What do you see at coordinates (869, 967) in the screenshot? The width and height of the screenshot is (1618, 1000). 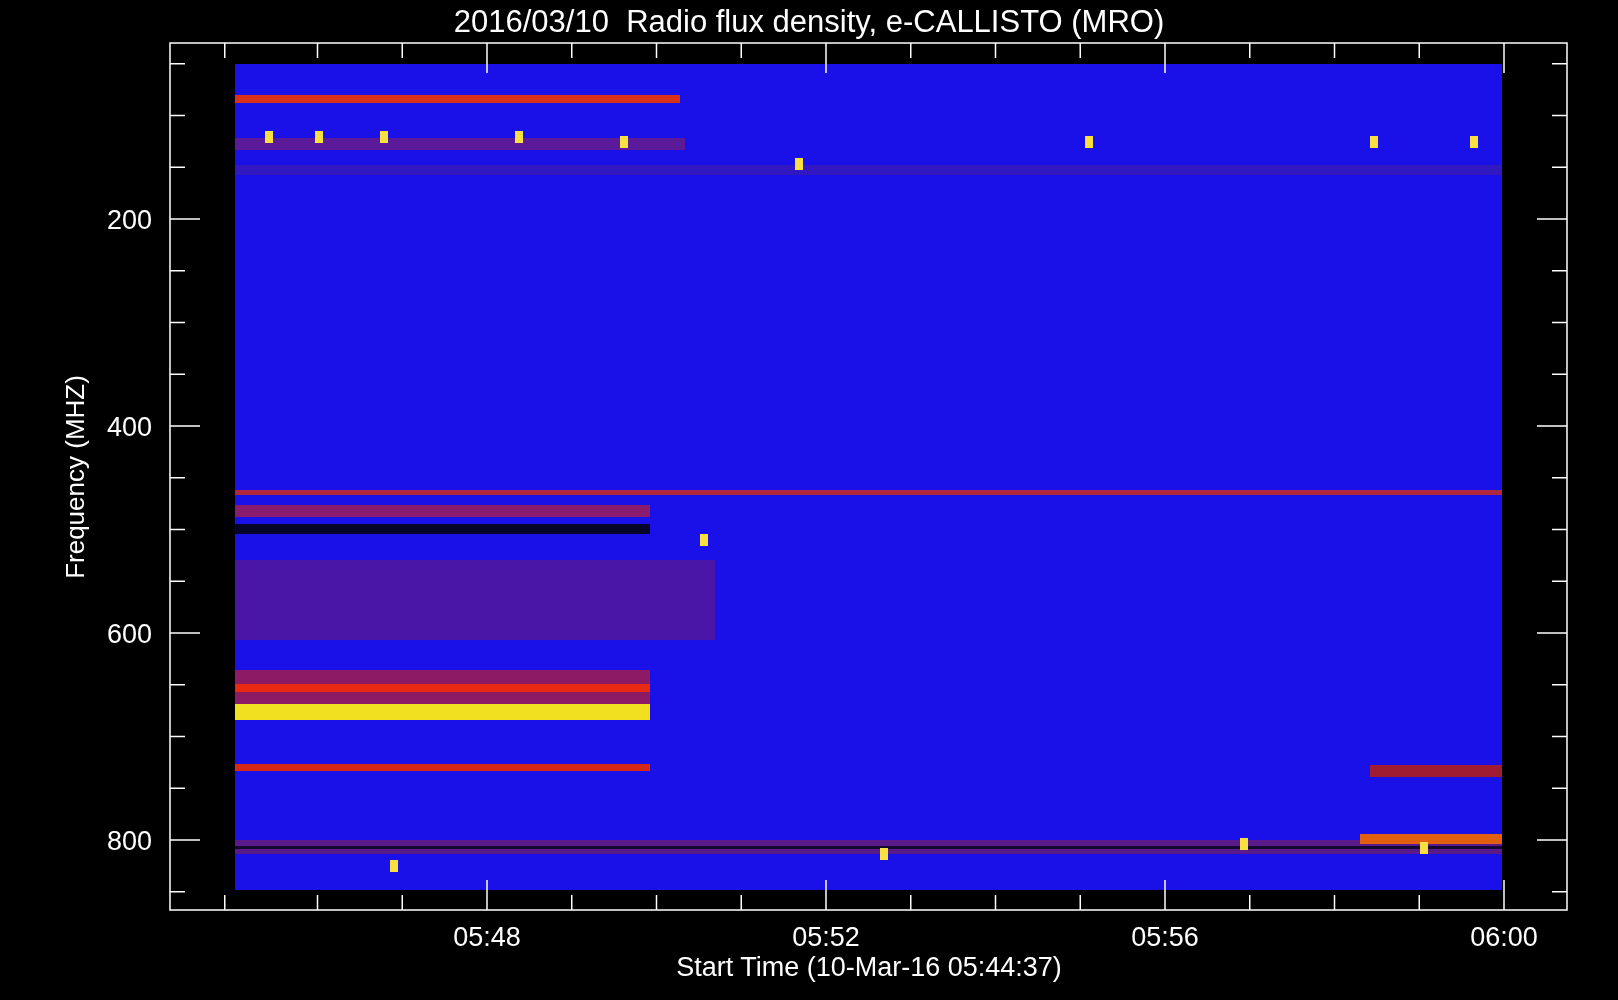 I see `x-axis-label: Start Time (10-Mar-16 05:44:37)` at bounding box center [869, 967].